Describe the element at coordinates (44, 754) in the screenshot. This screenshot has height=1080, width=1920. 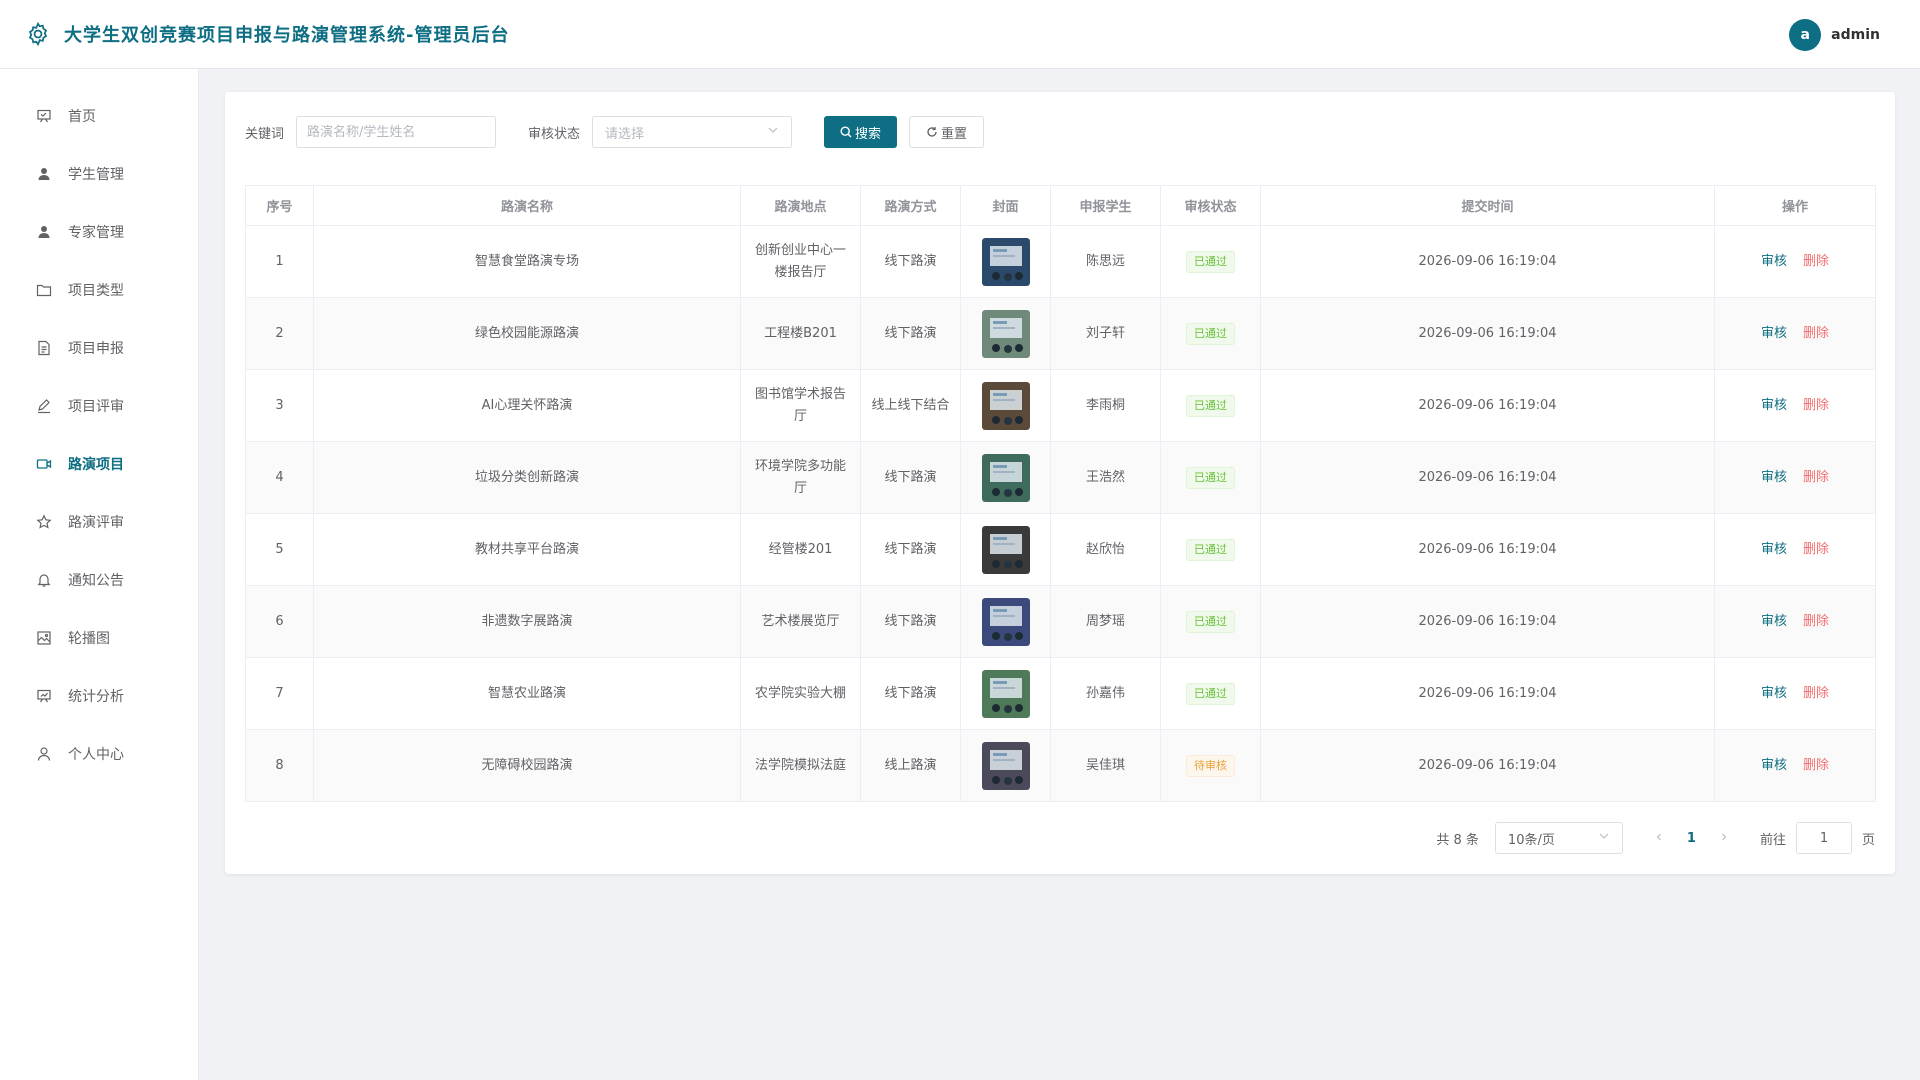
I see `person-icon` at that location.